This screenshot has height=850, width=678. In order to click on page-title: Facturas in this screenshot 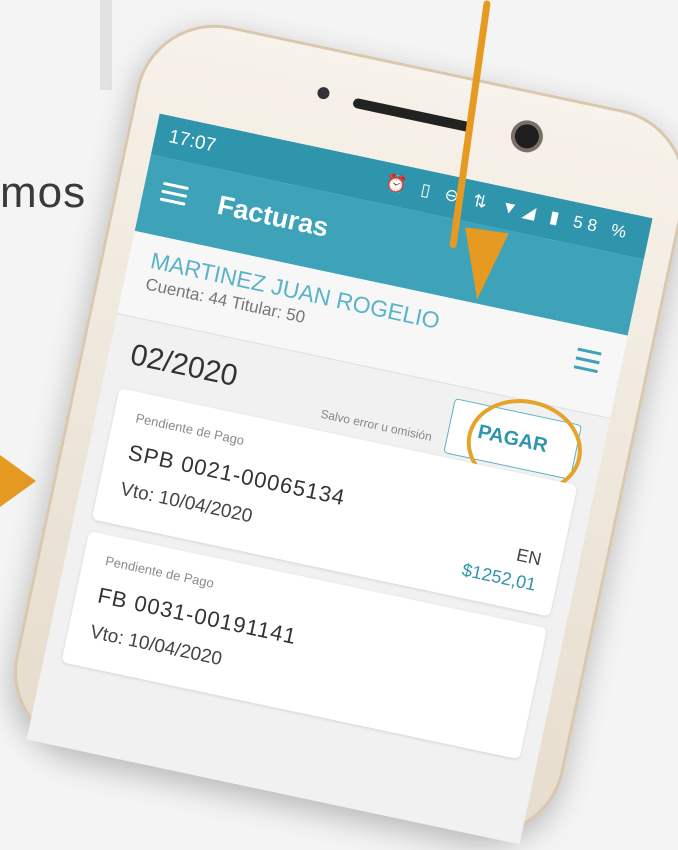, I will do `click(273, 216)`.